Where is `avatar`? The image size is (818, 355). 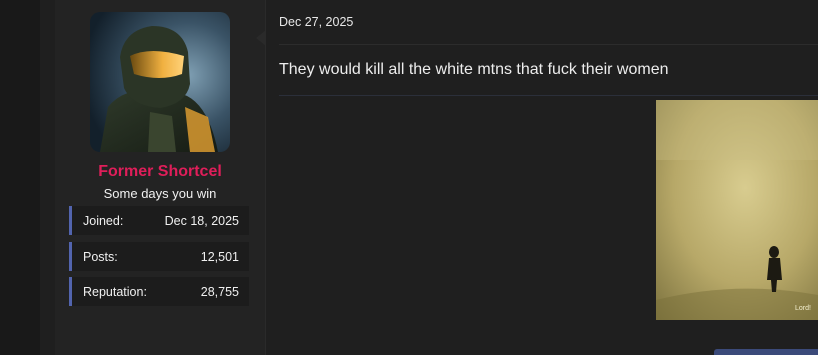 avatar is located at coordinates (160, 82).